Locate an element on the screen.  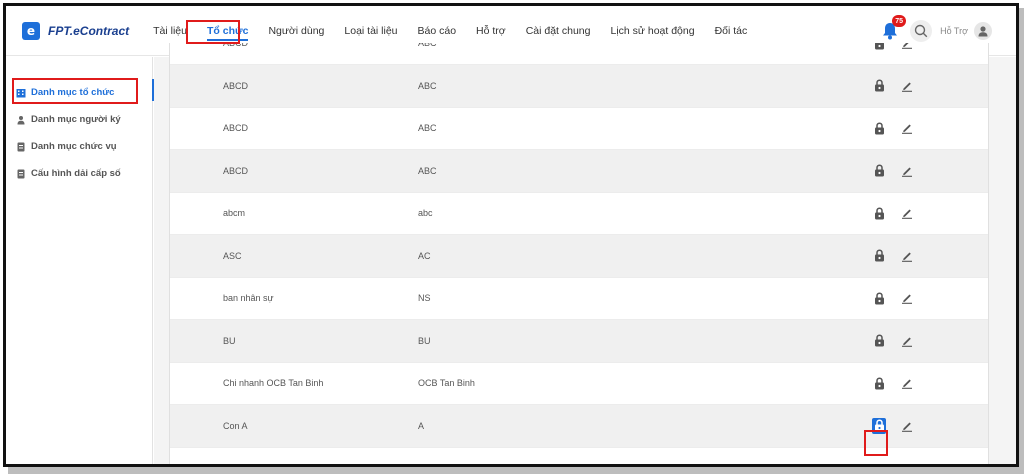
nav-item-label: Loại tài liệu is located at coordinates (371, 30).